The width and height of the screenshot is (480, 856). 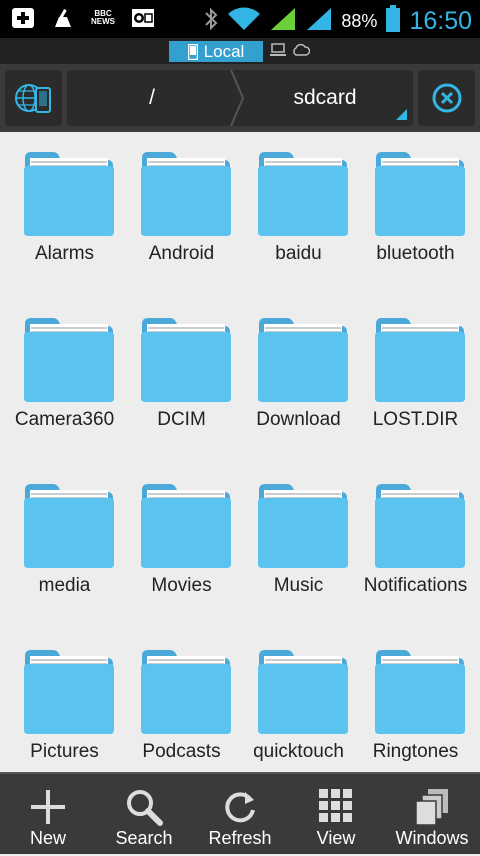 I want to click on computer-icon, so click(x=278, y=50).